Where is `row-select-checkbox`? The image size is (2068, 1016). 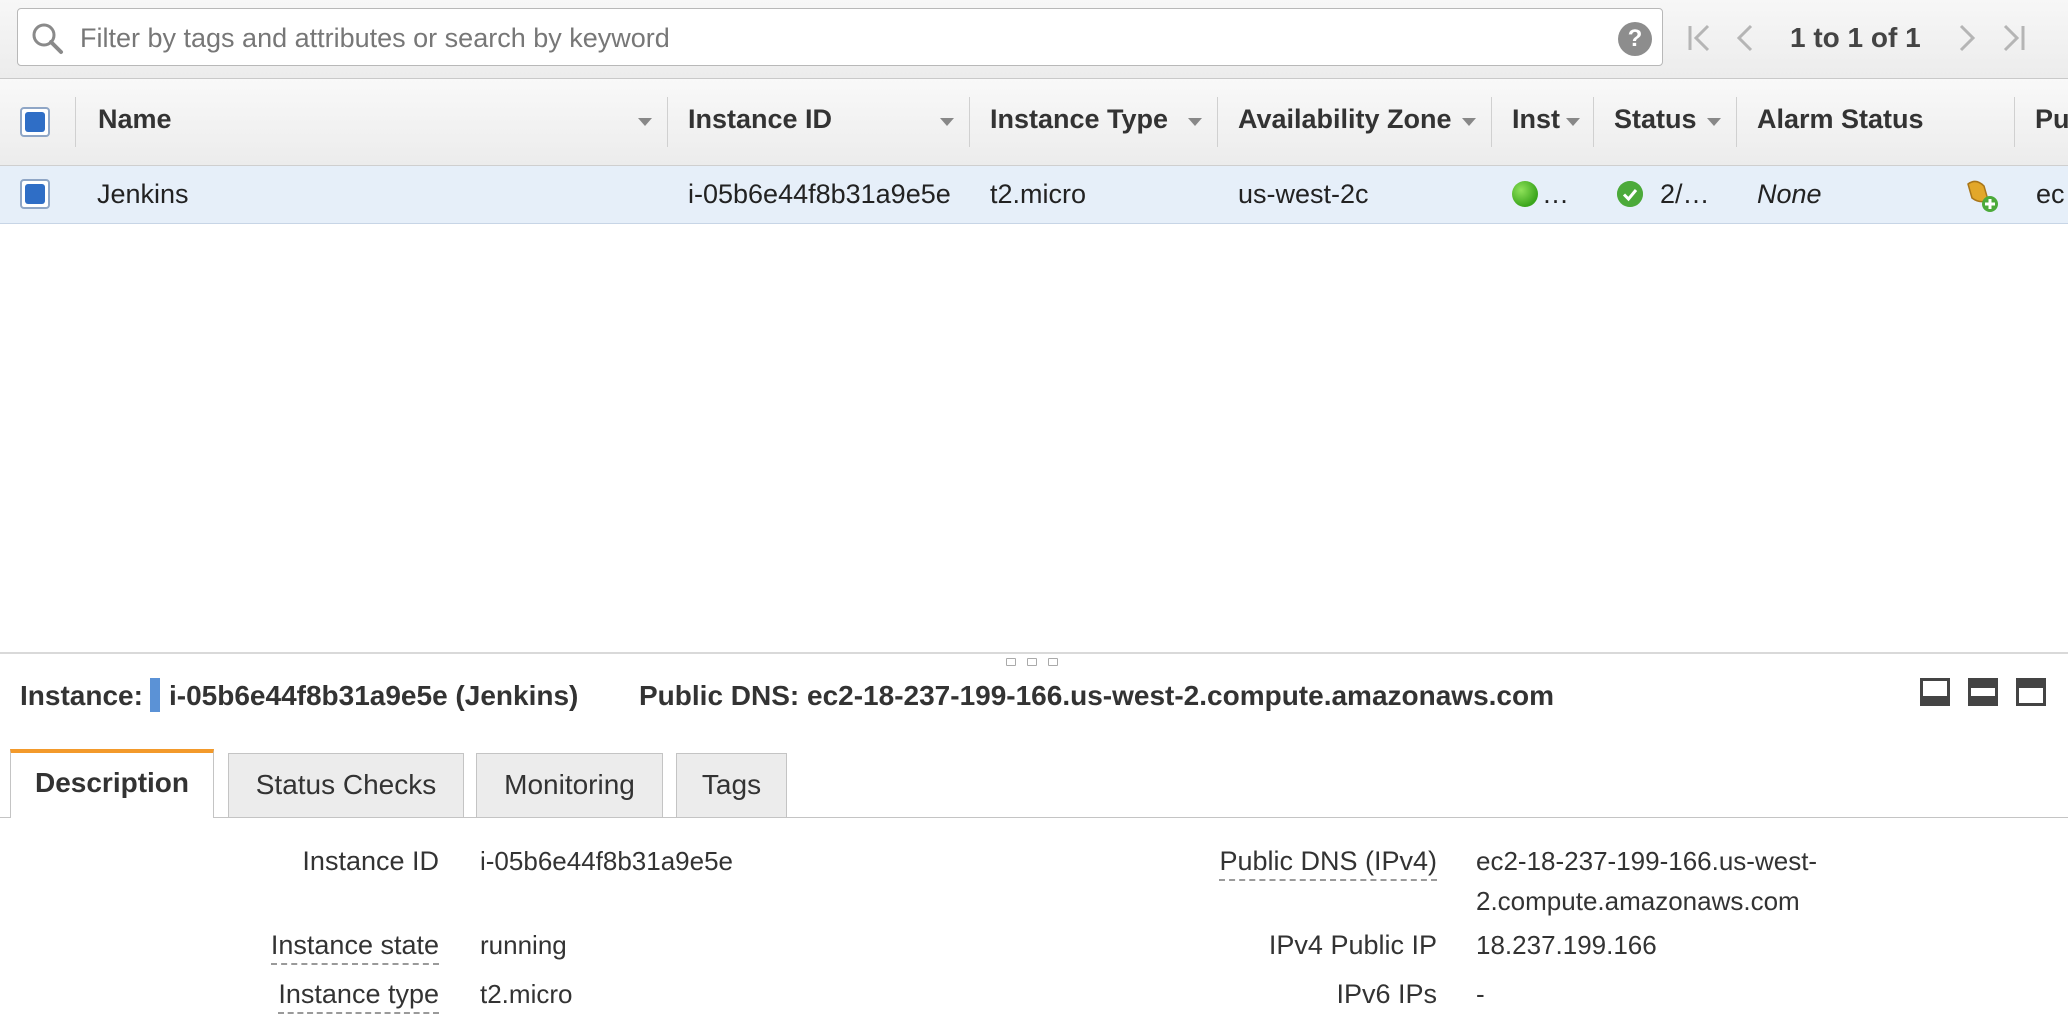
row-select-checkbox is located at coordinates (35, 194).